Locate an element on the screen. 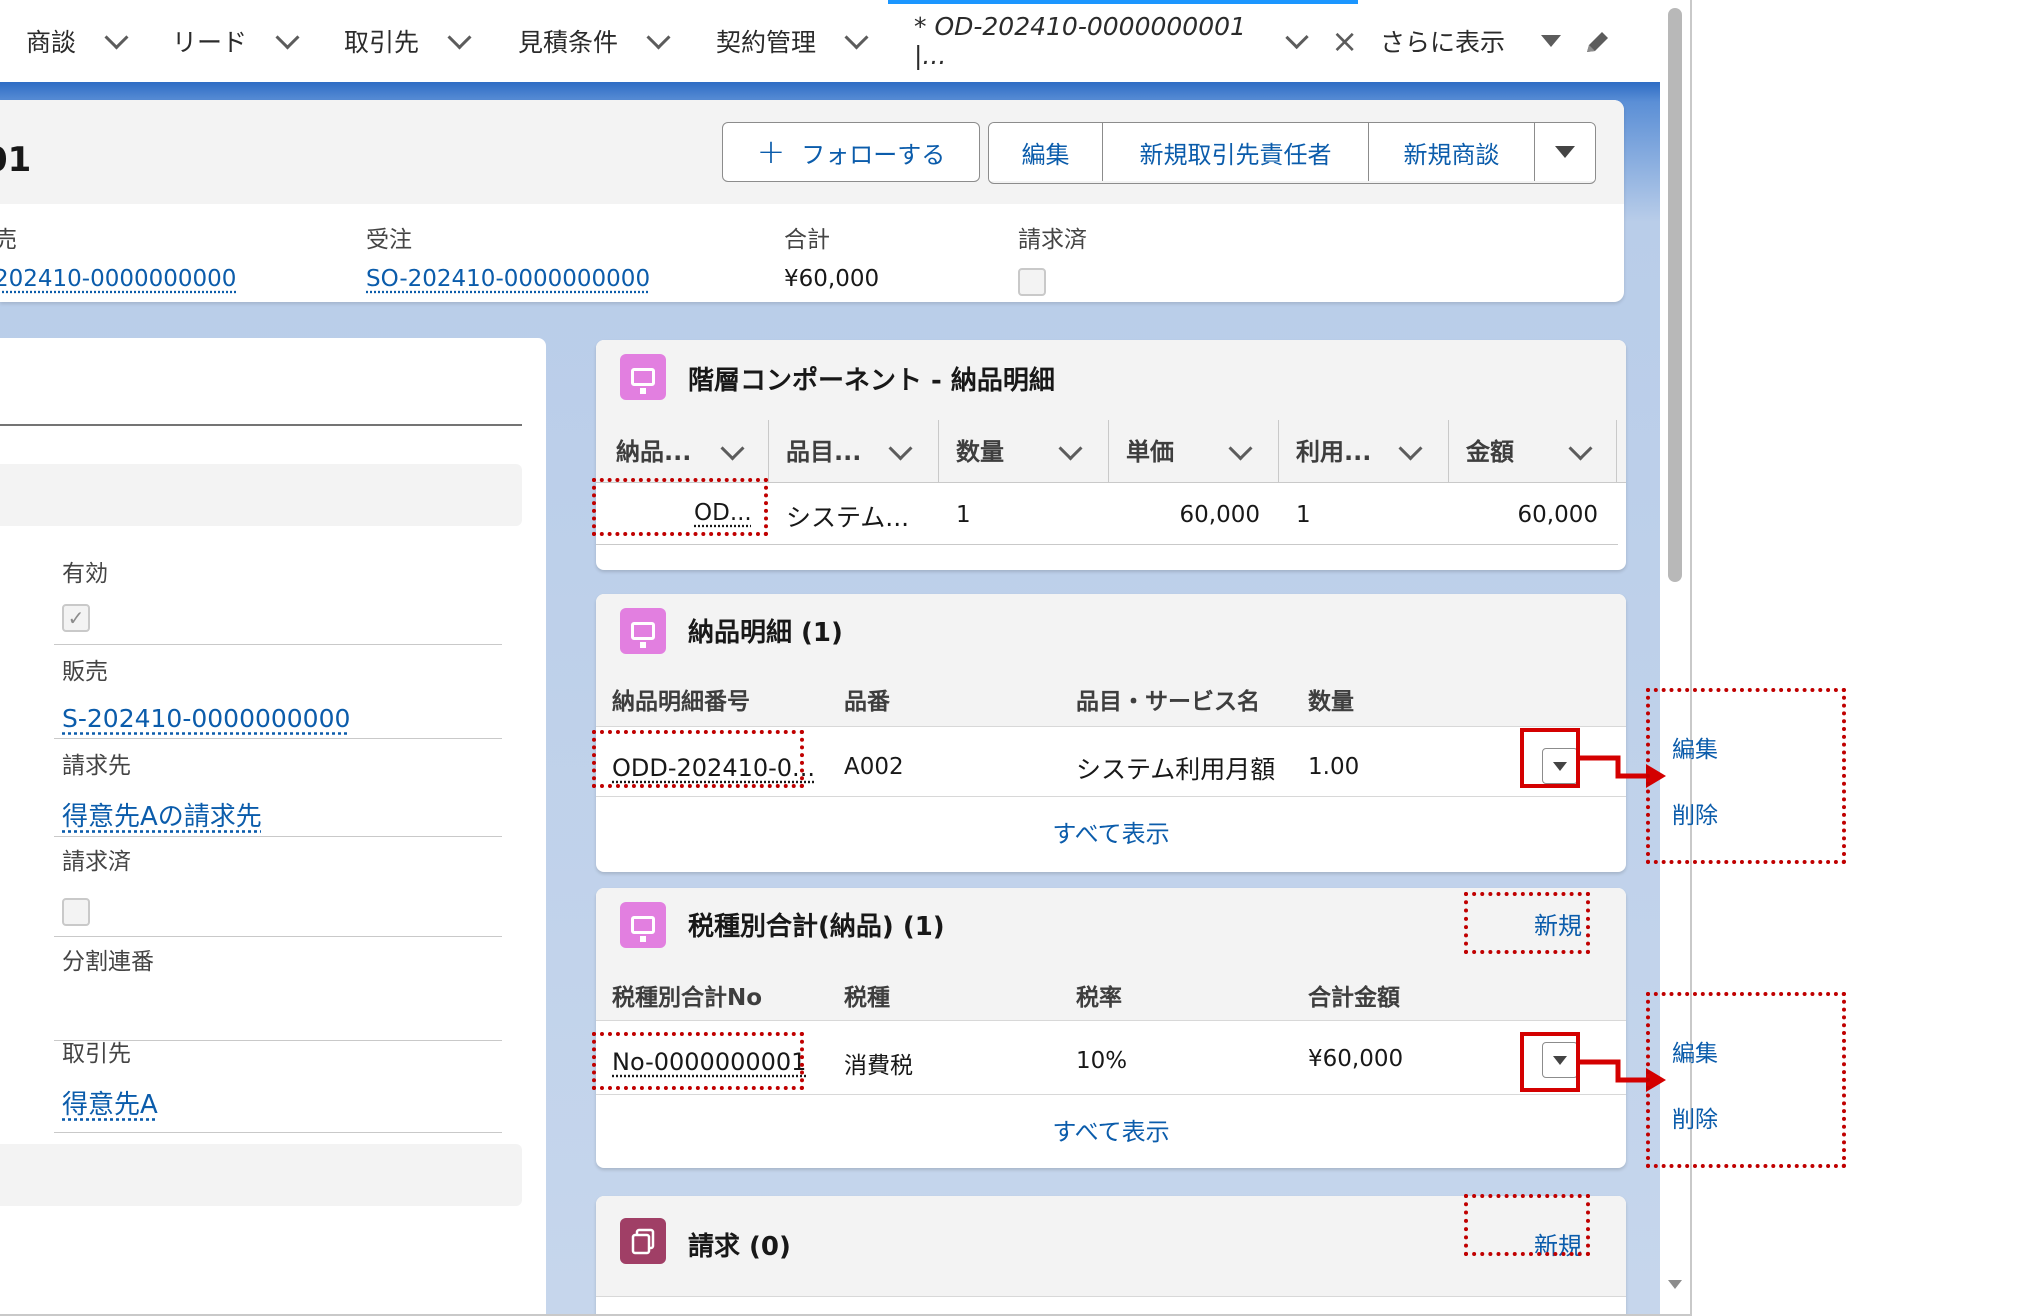  column-header: 納品明細番号 is located at coordinates (681, 702).